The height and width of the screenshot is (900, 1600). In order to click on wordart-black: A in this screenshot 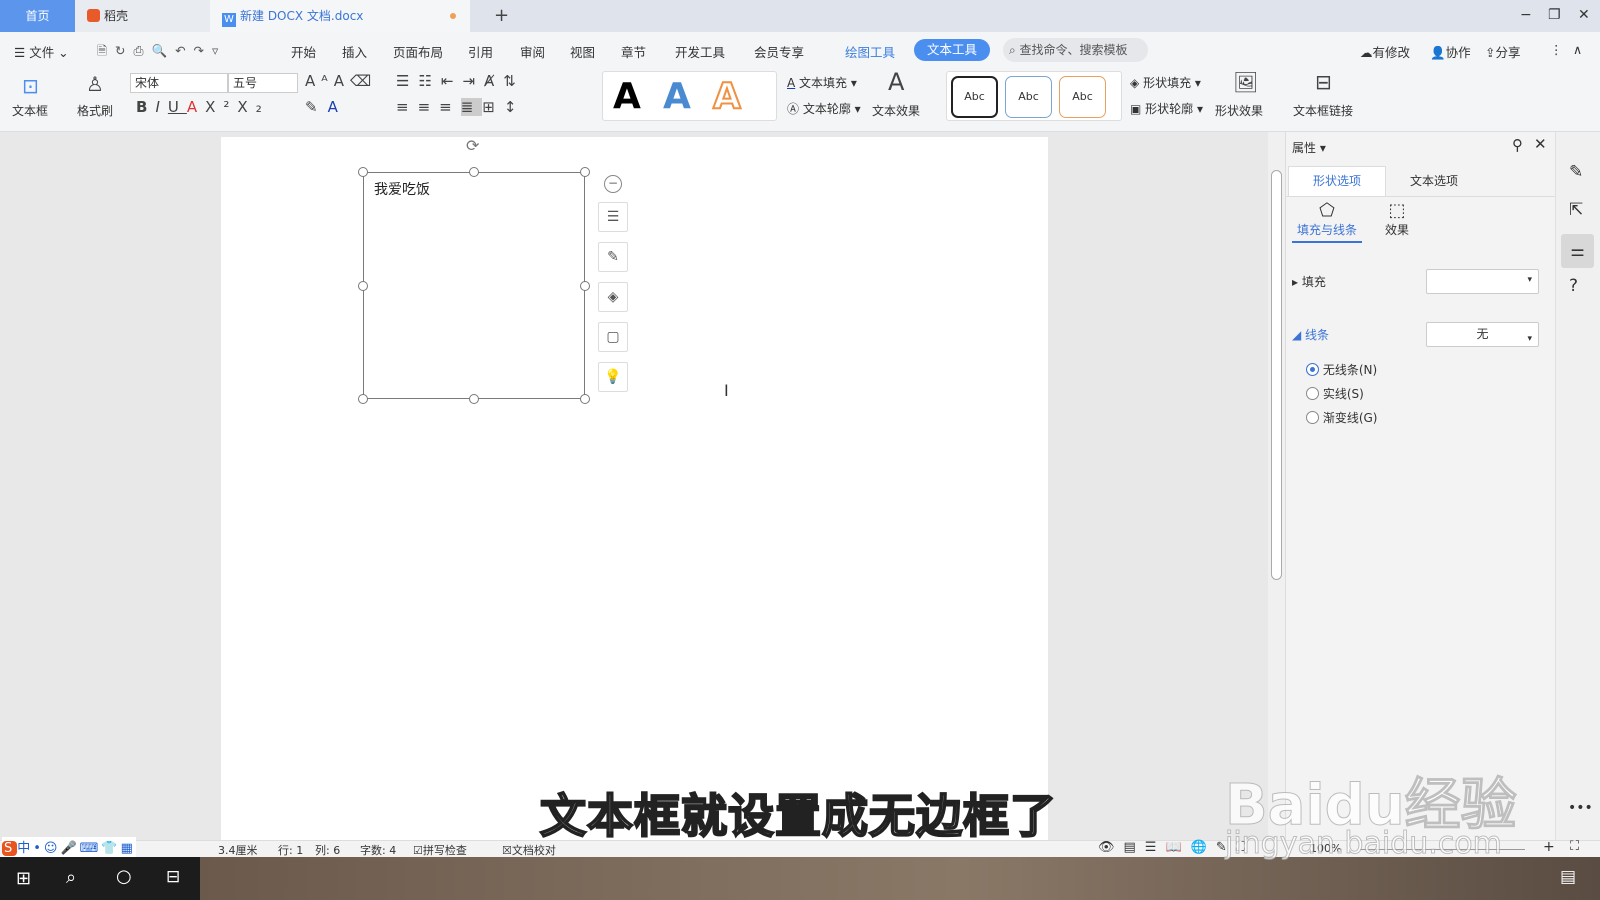, I will do `click(627, 96)`.